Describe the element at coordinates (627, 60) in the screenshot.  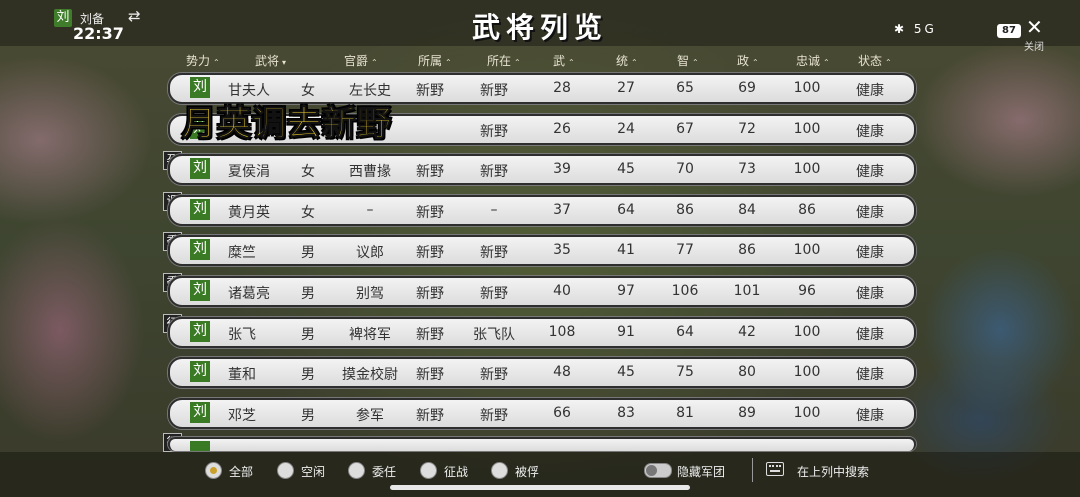
I see `column-header: 统 ⌃` at that location.